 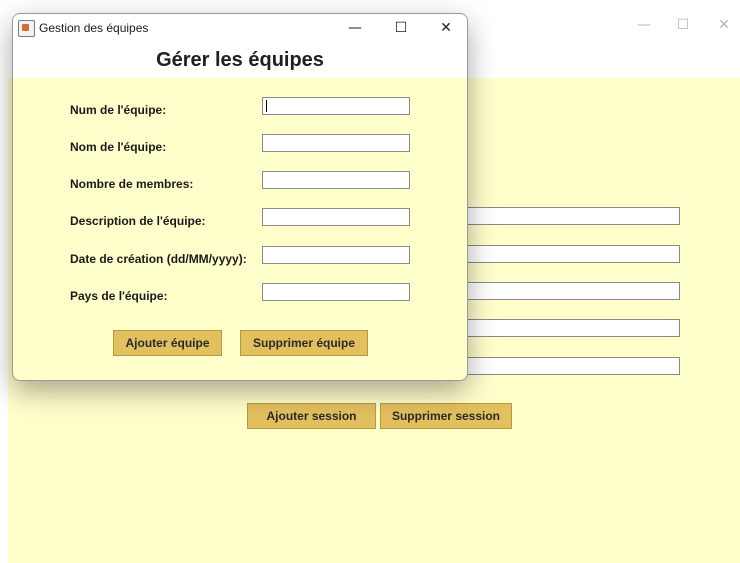 What do you see at coordinates (336, 143) in the screenshot?
I see `team-name-input` at bounding box center [336, 143].